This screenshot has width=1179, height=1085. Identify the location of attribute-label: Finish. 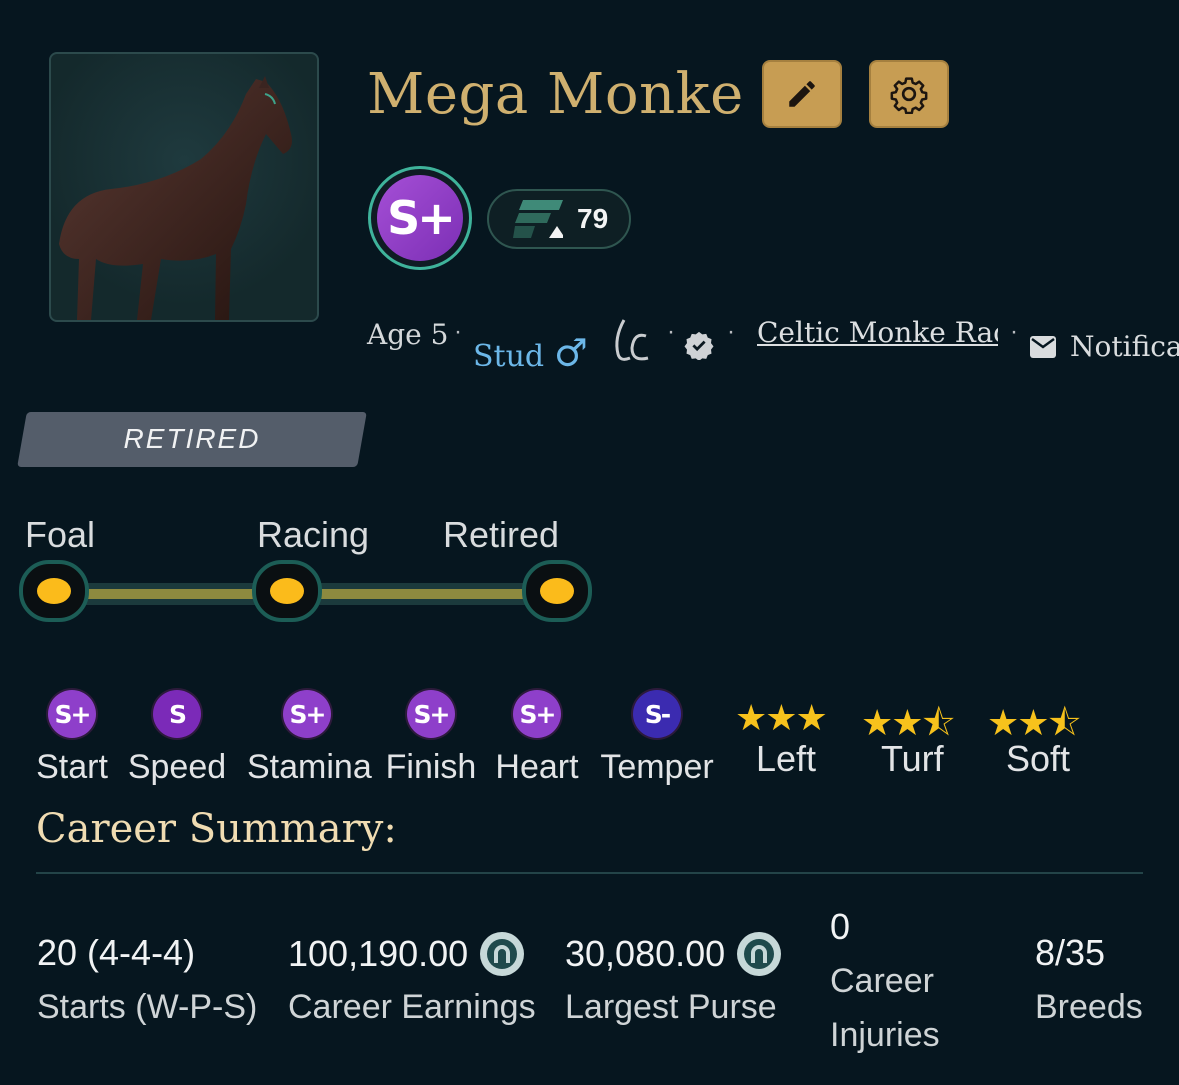
(431, 767).